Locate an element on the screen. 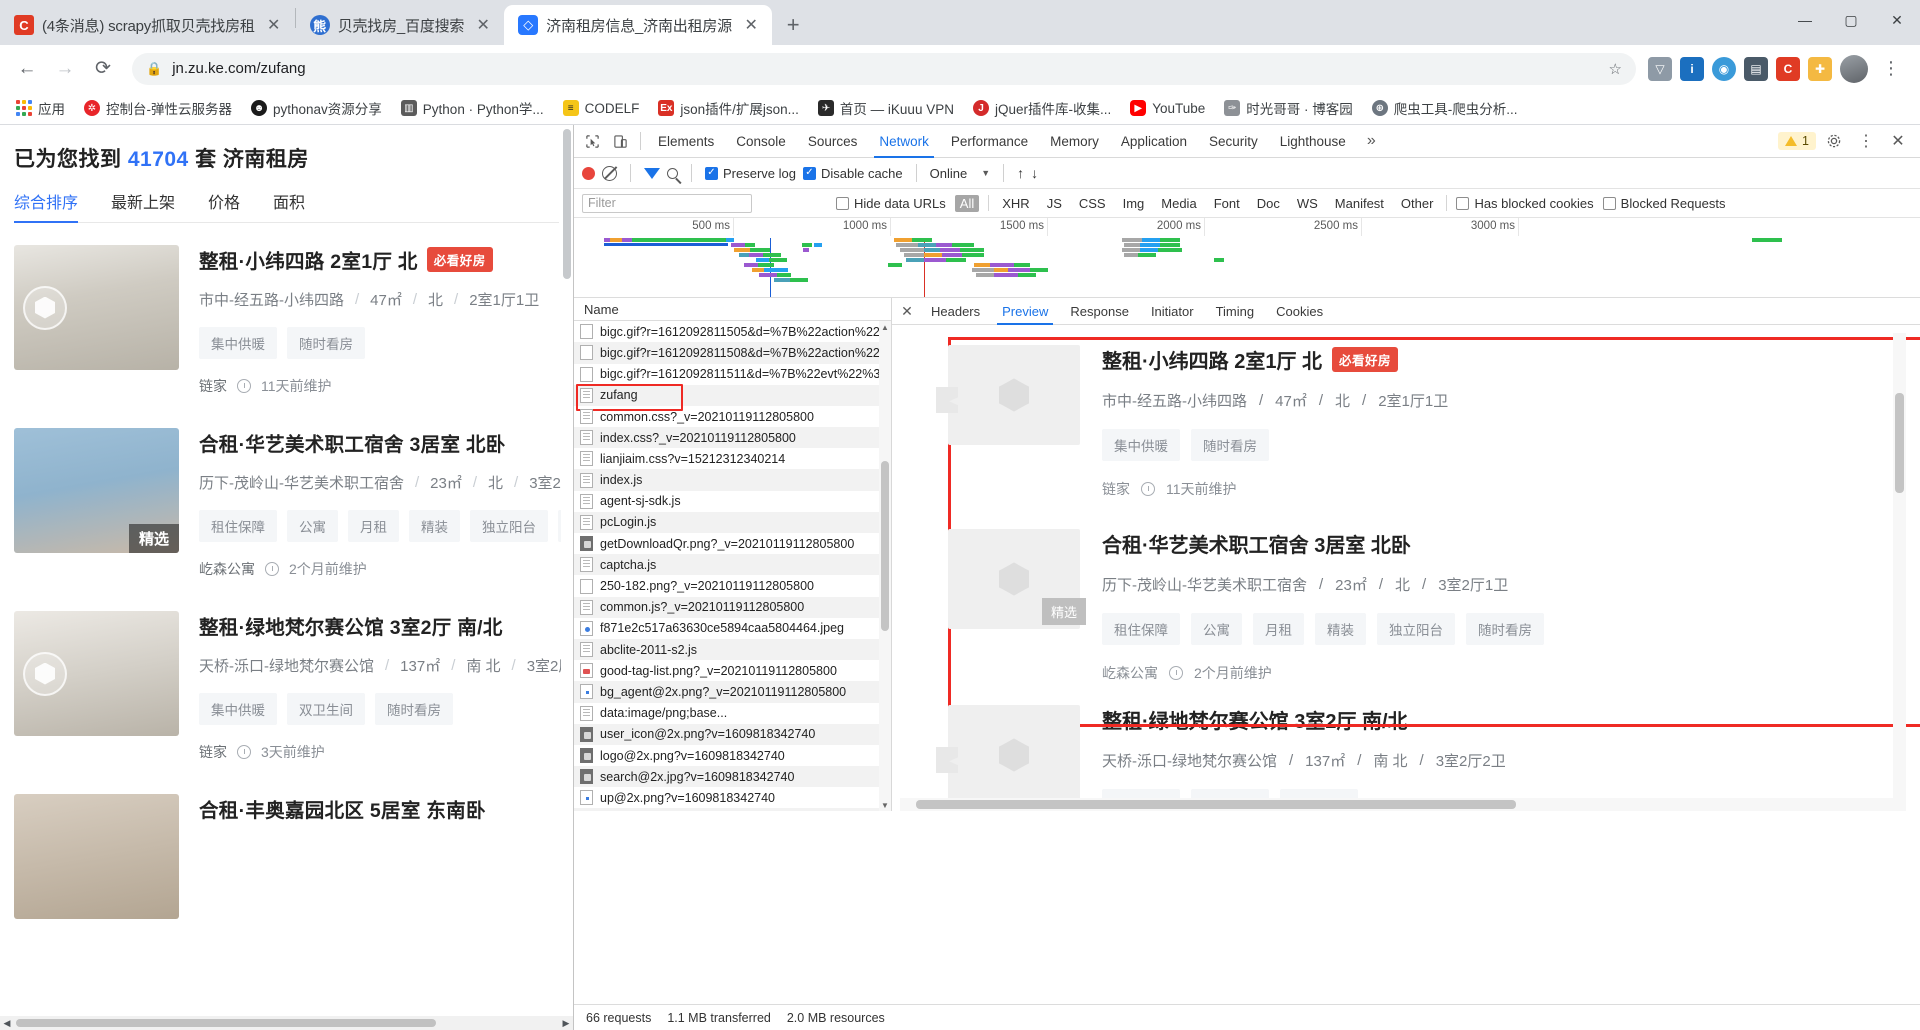  detail-tab-cookies: Cookies is located at coordinates (1299, 311).